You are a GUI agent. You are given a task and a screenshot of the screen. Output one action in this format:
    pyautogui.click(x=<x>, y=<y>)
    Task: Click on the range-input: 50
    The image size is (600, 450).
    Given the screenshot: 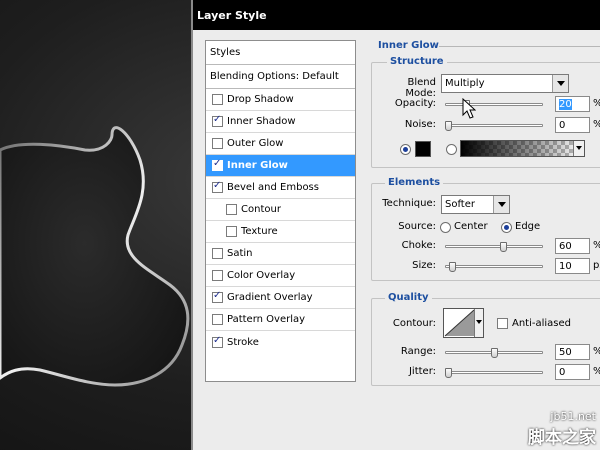 What is the action you would take?
    pyautogui.click(x=572, y=352)
    